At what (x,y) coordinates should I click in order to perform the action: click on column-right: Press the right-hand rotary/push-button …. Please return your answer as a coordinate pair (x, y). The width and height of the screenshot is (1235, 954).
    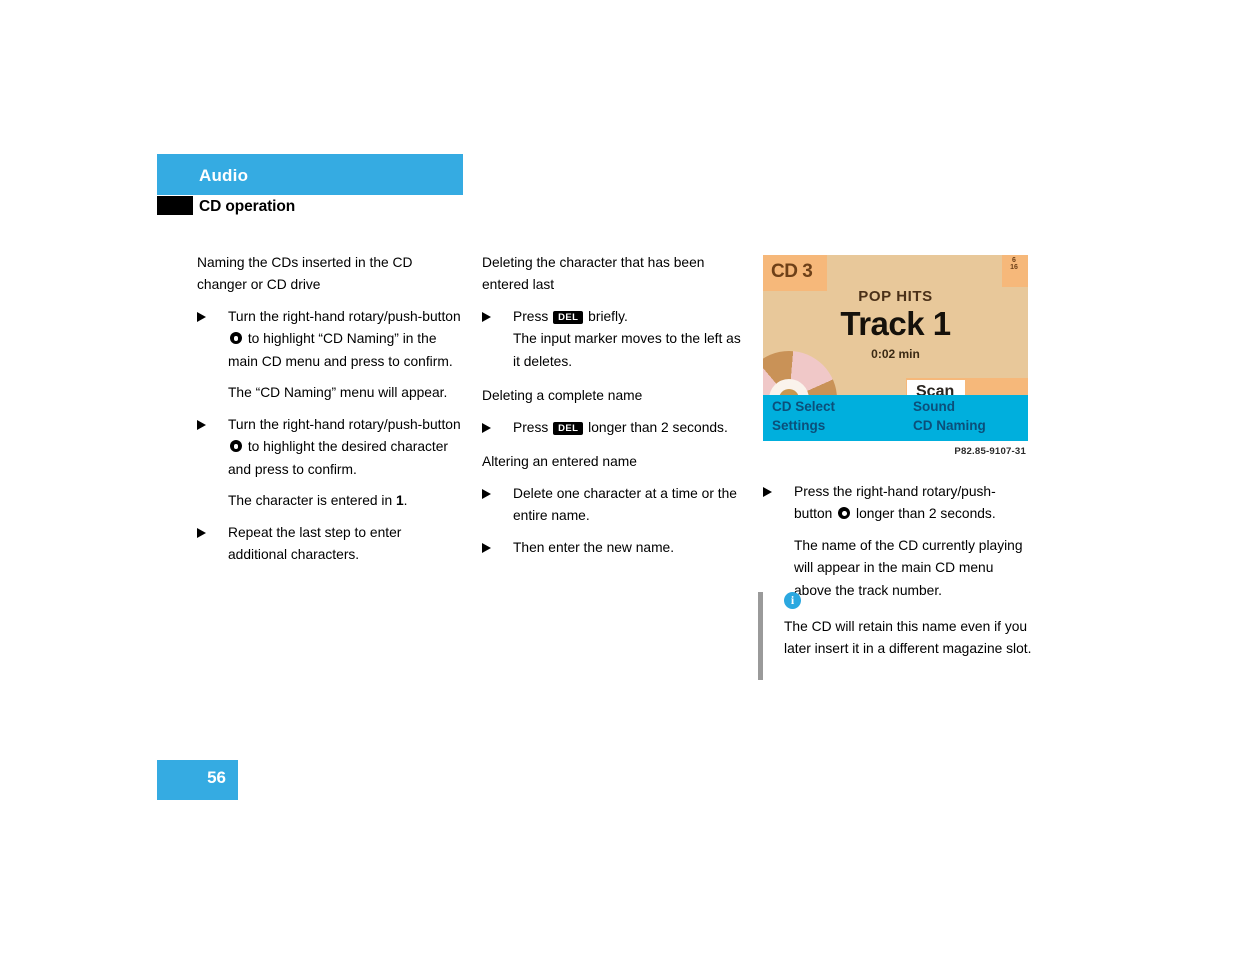
    Looking at the image, I should click on (897, 546).